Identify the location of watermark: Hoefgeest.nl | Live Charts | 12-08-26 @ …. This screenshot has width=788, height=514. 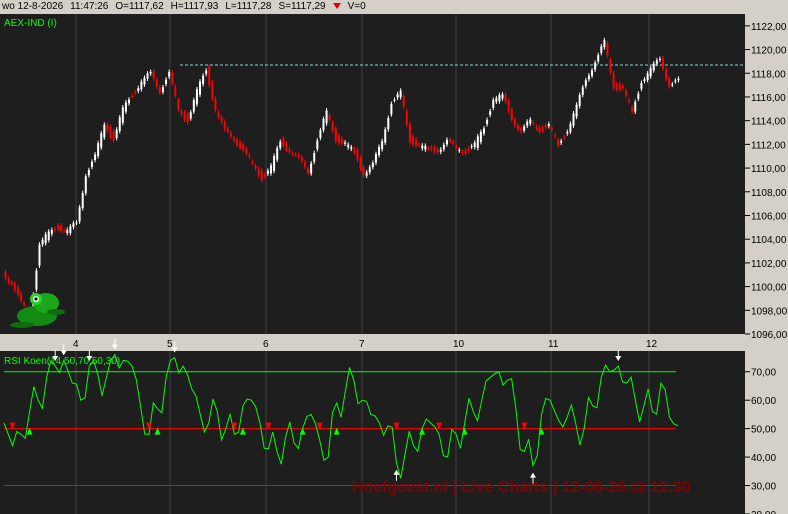
(521, 487).